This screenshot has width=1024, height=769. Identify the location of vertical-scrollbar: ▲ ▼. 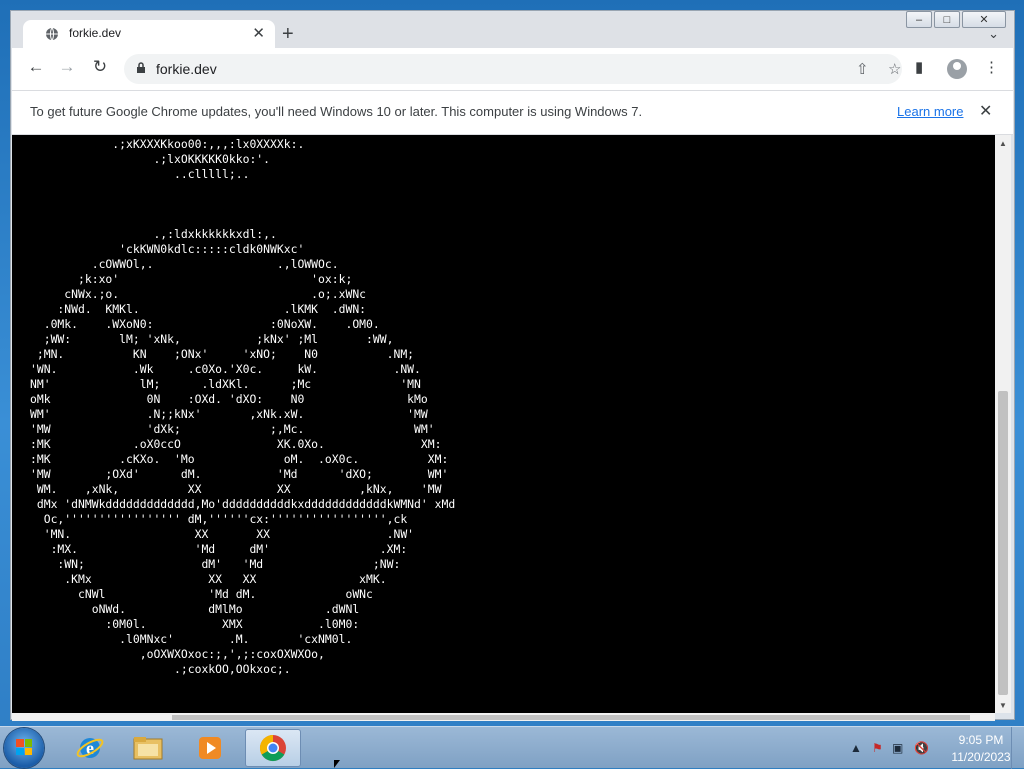
(1003, 424).